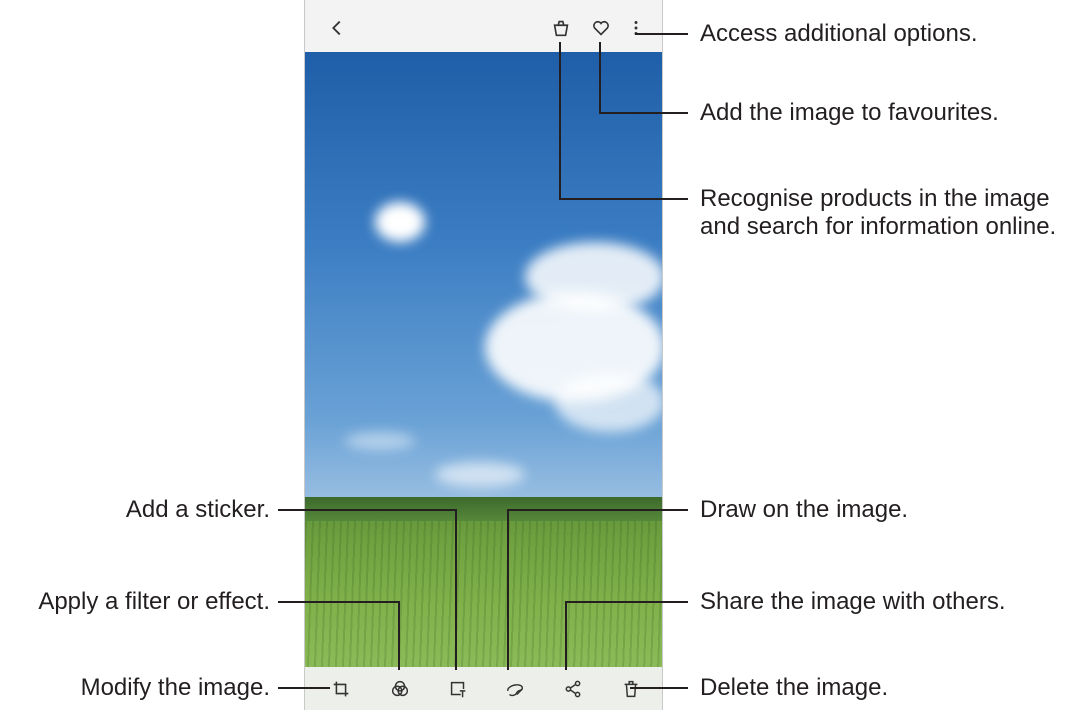 The height and width of the screenshot is (710, 1090). Describe the element at coordinates (561, 28) in the screenshot. I see `bag-icon` at that location.